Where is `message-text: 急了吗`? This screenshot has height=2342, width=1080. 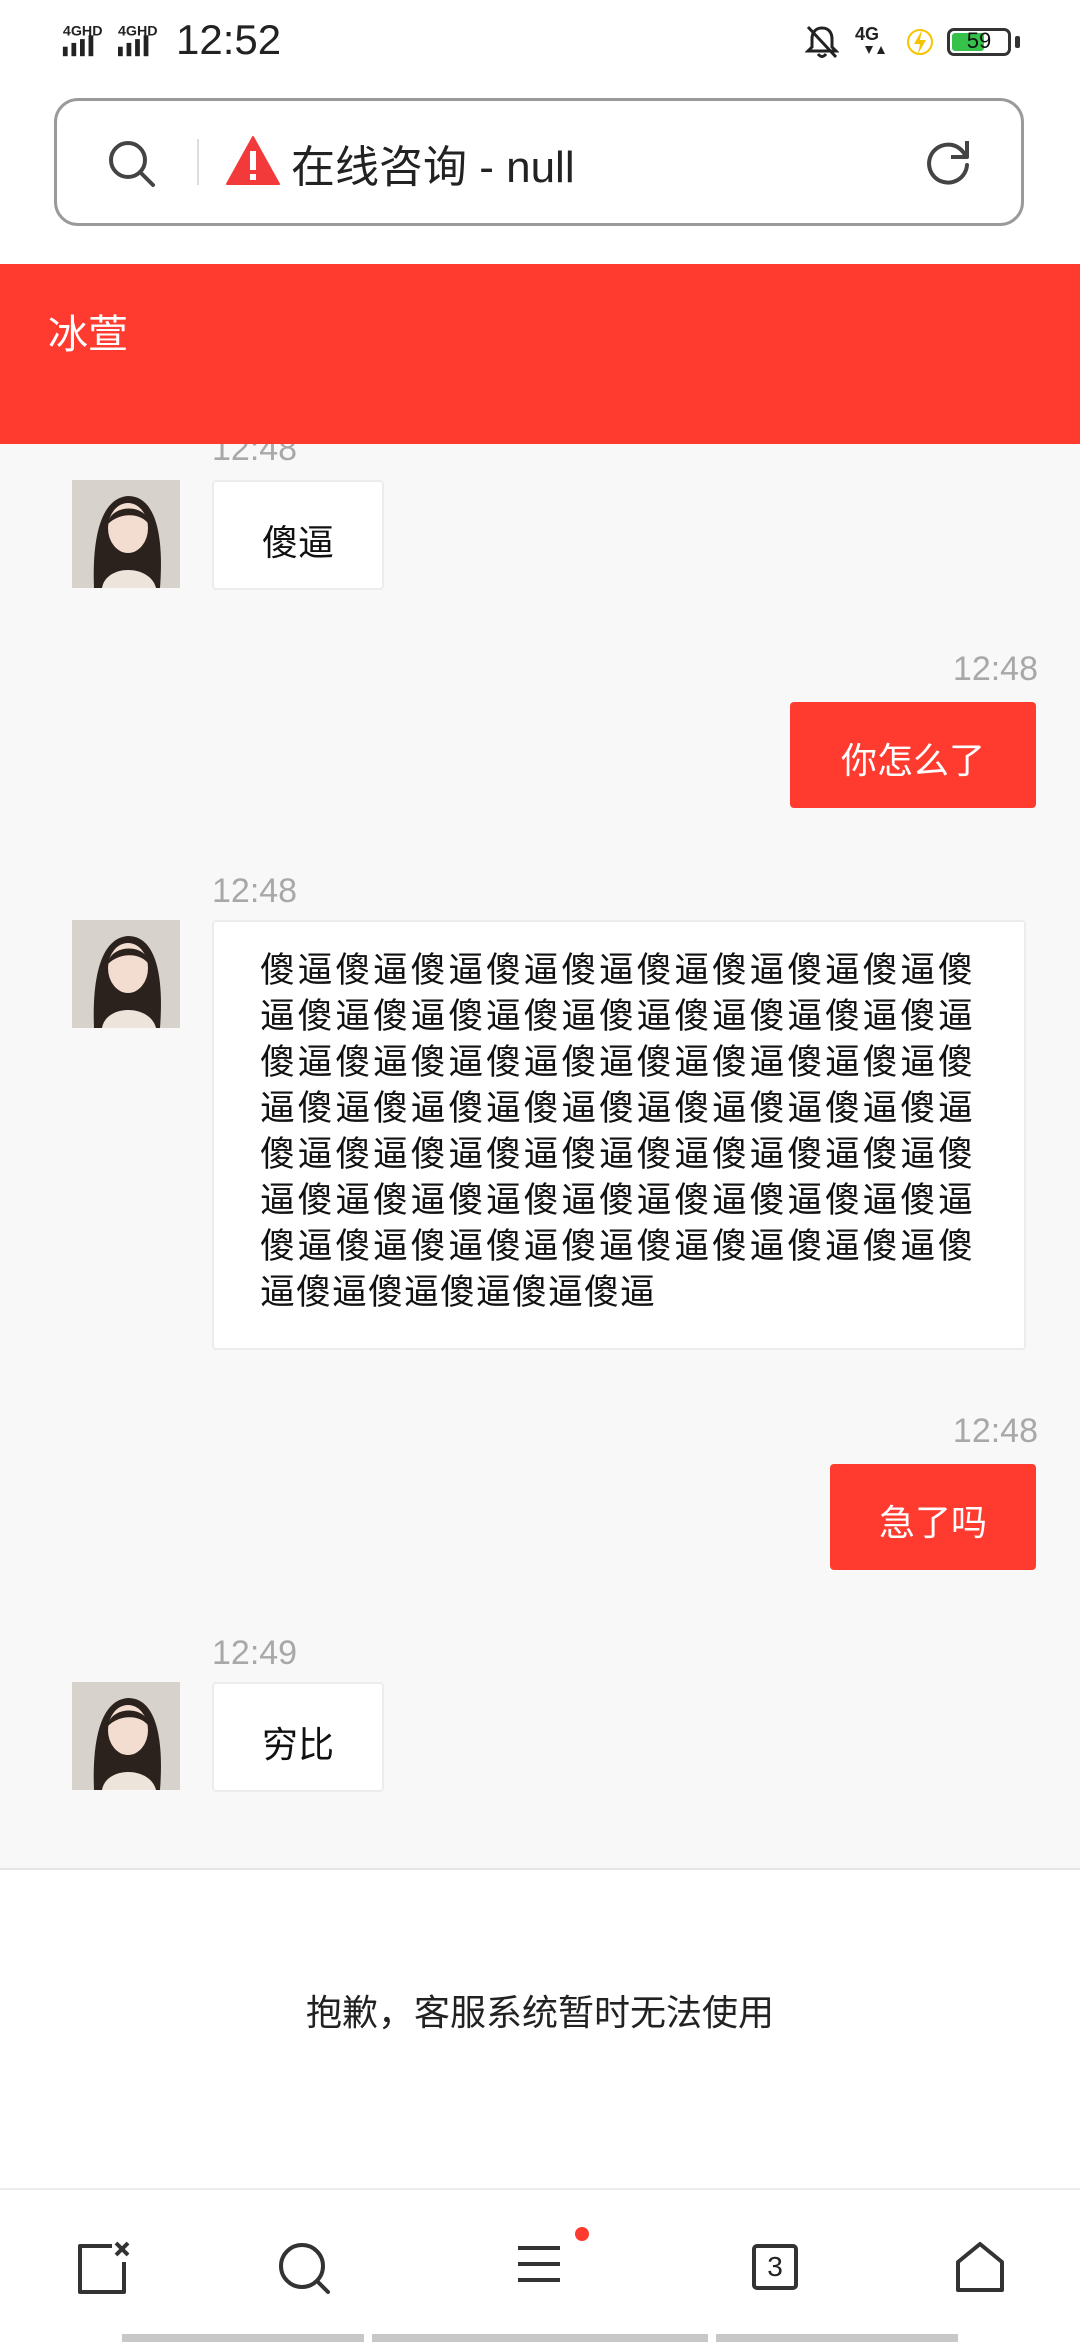
message-text: 急了吗 is located at coordinates (932, 1523).